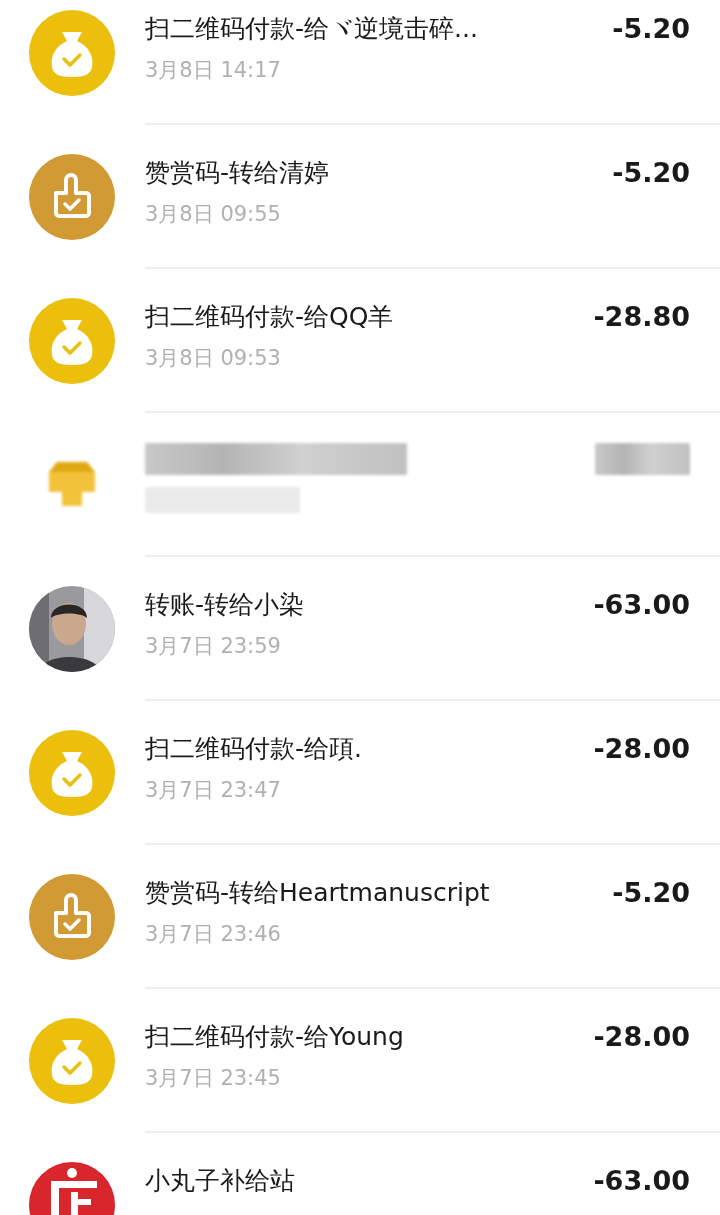  I want to click on transaction-title: 赞赏码-转给清婷, so click(237, 173).